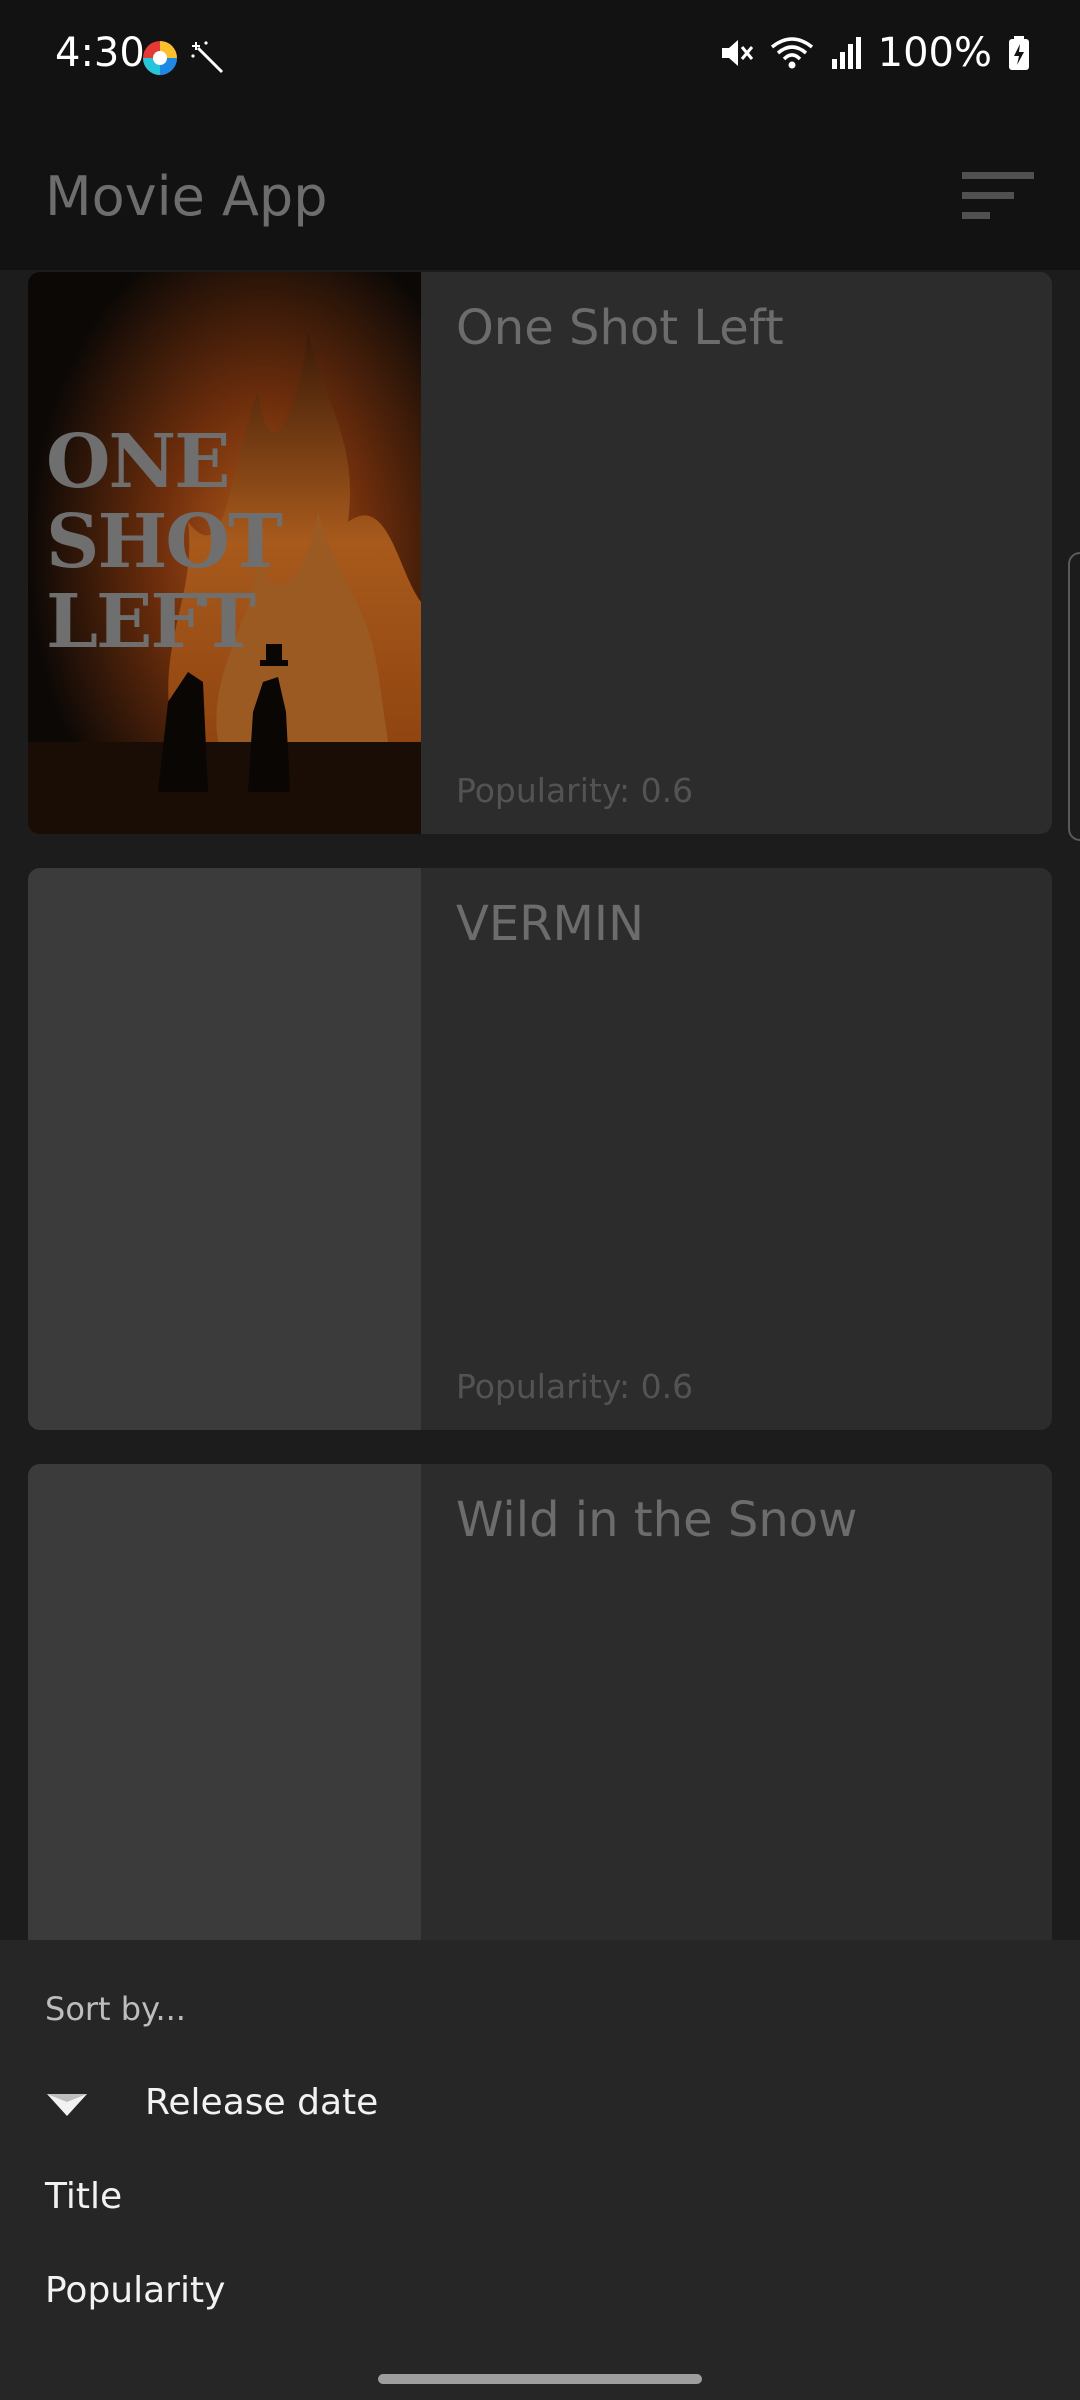 This screenshot has width=1080, height=2400. What do you see at coordinates (737, 53) in the screenshot?
I see `mute-icon` at bounding box center [737, 53].